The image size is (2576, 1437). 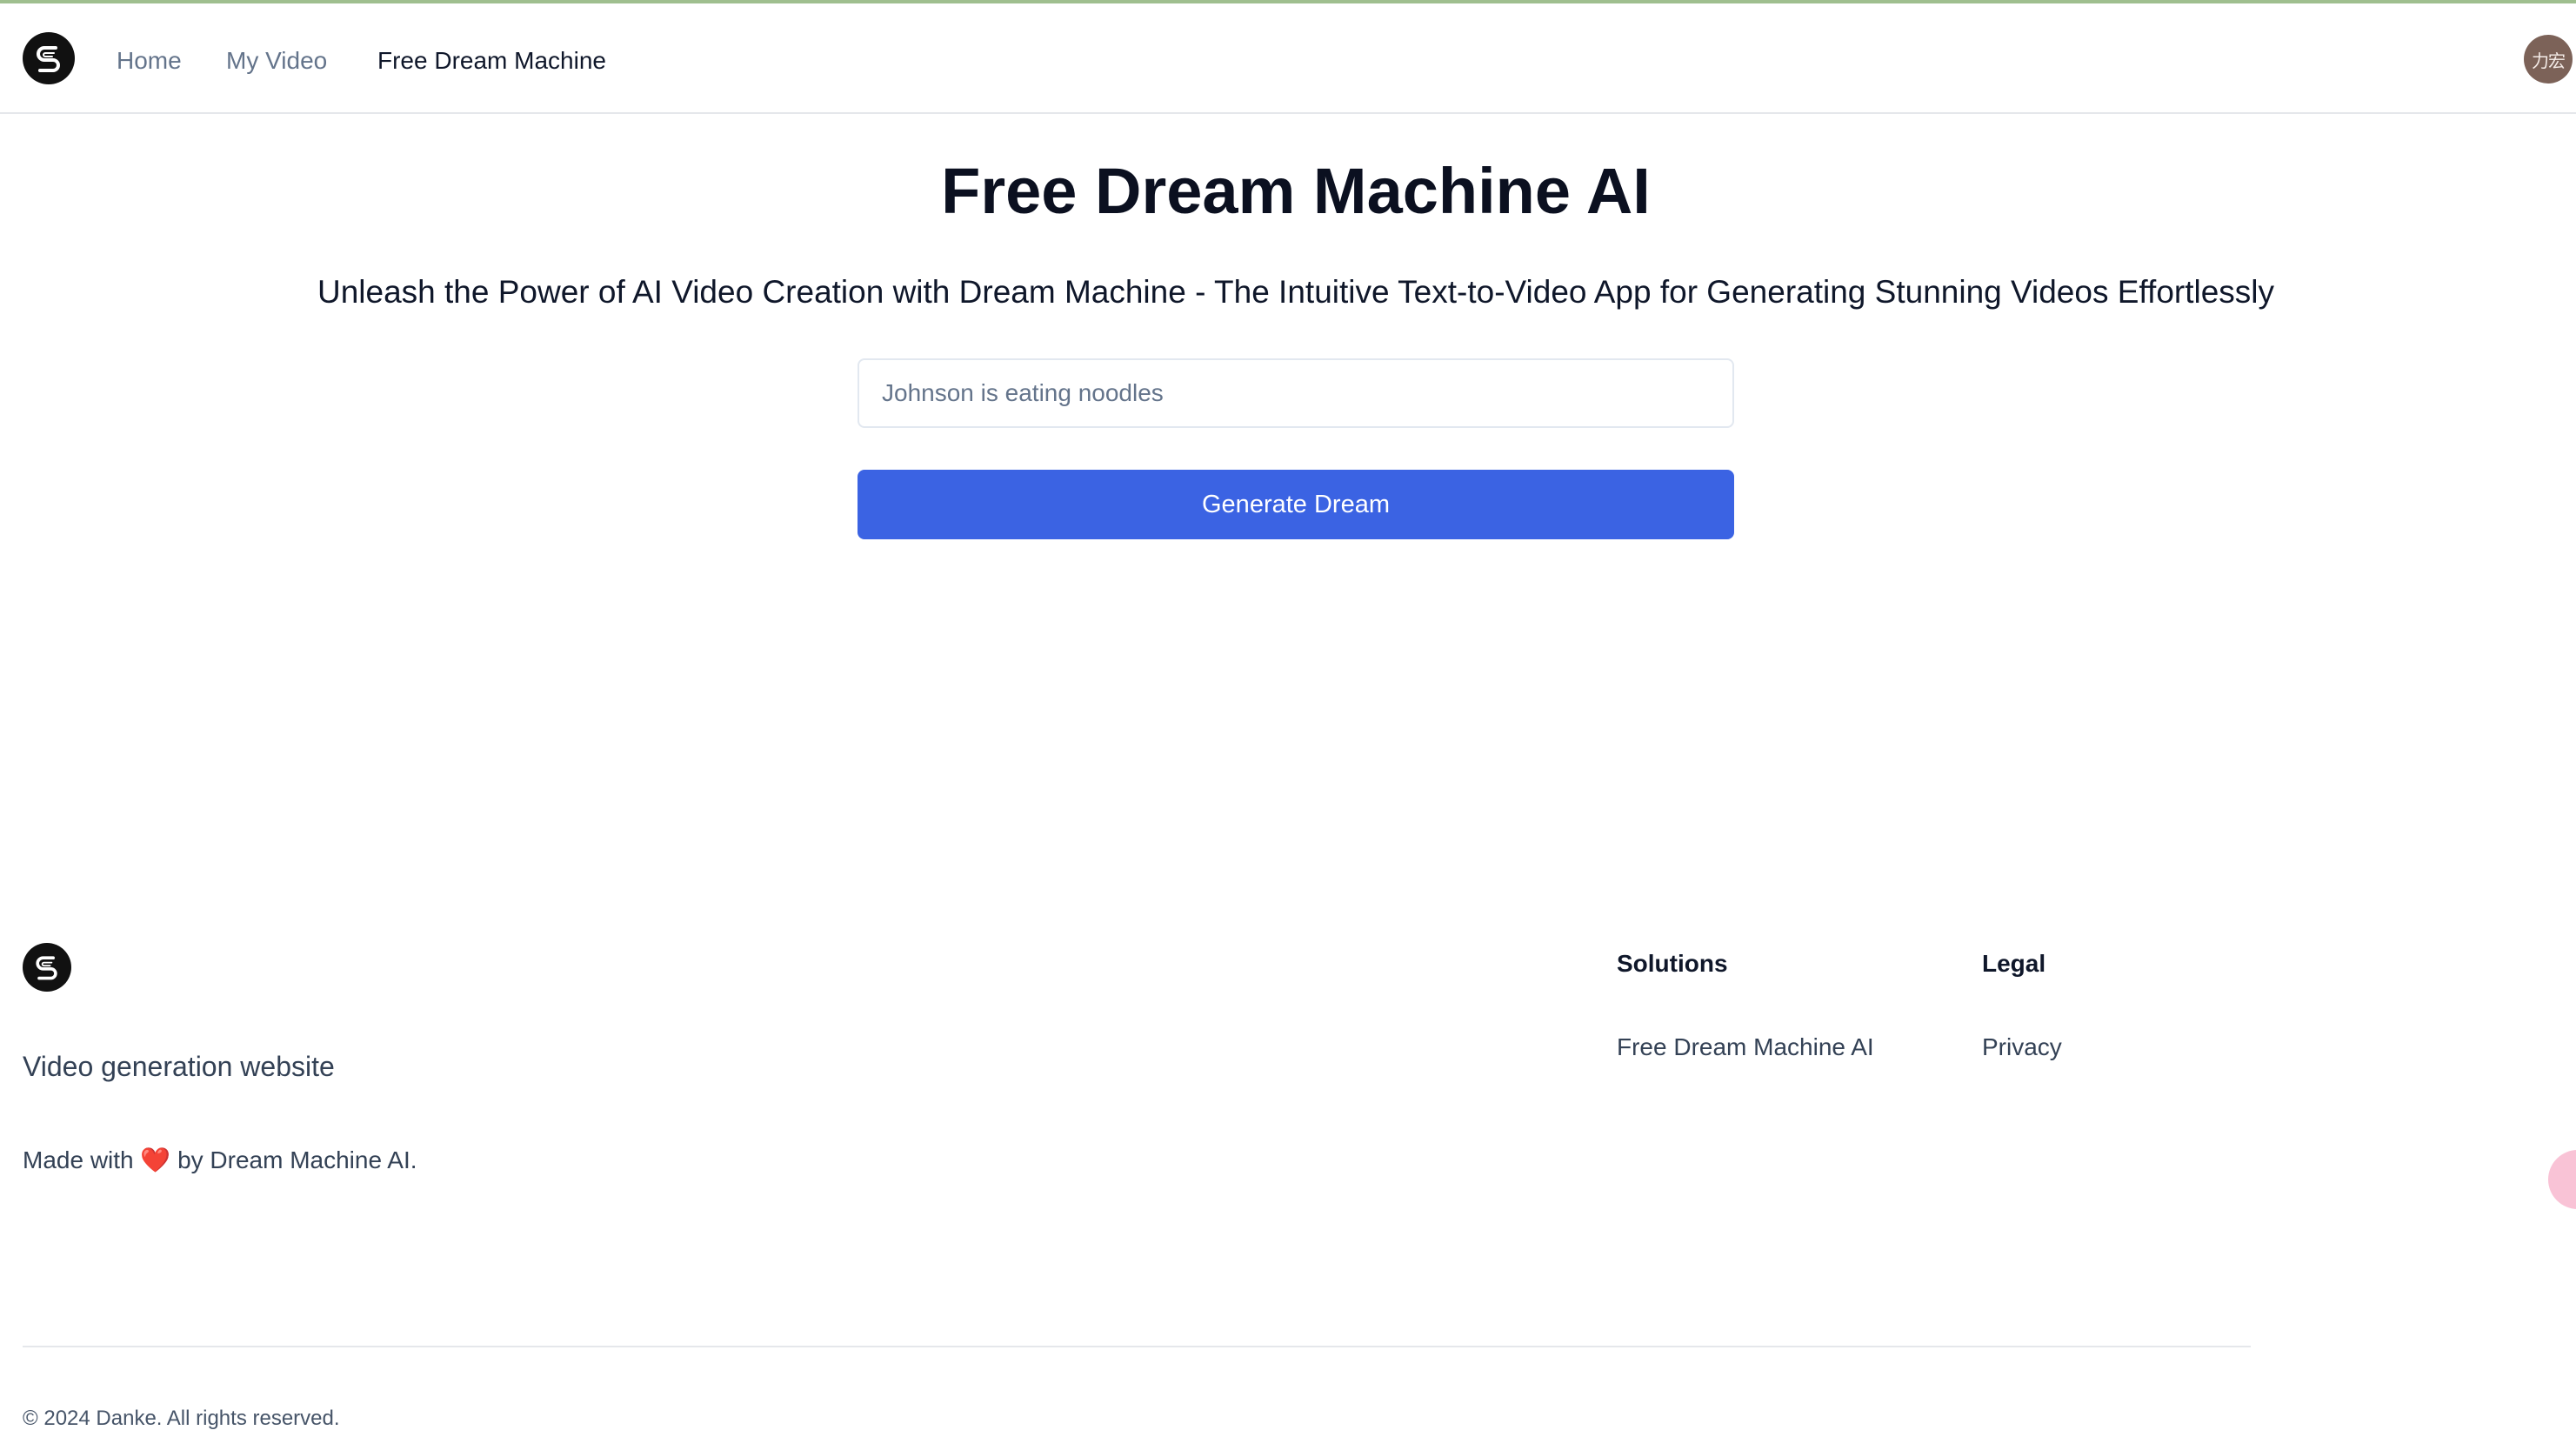 I want to click on copyright-text: © 2024 Danke. All rights reserved., so click(x=181, y=1419).